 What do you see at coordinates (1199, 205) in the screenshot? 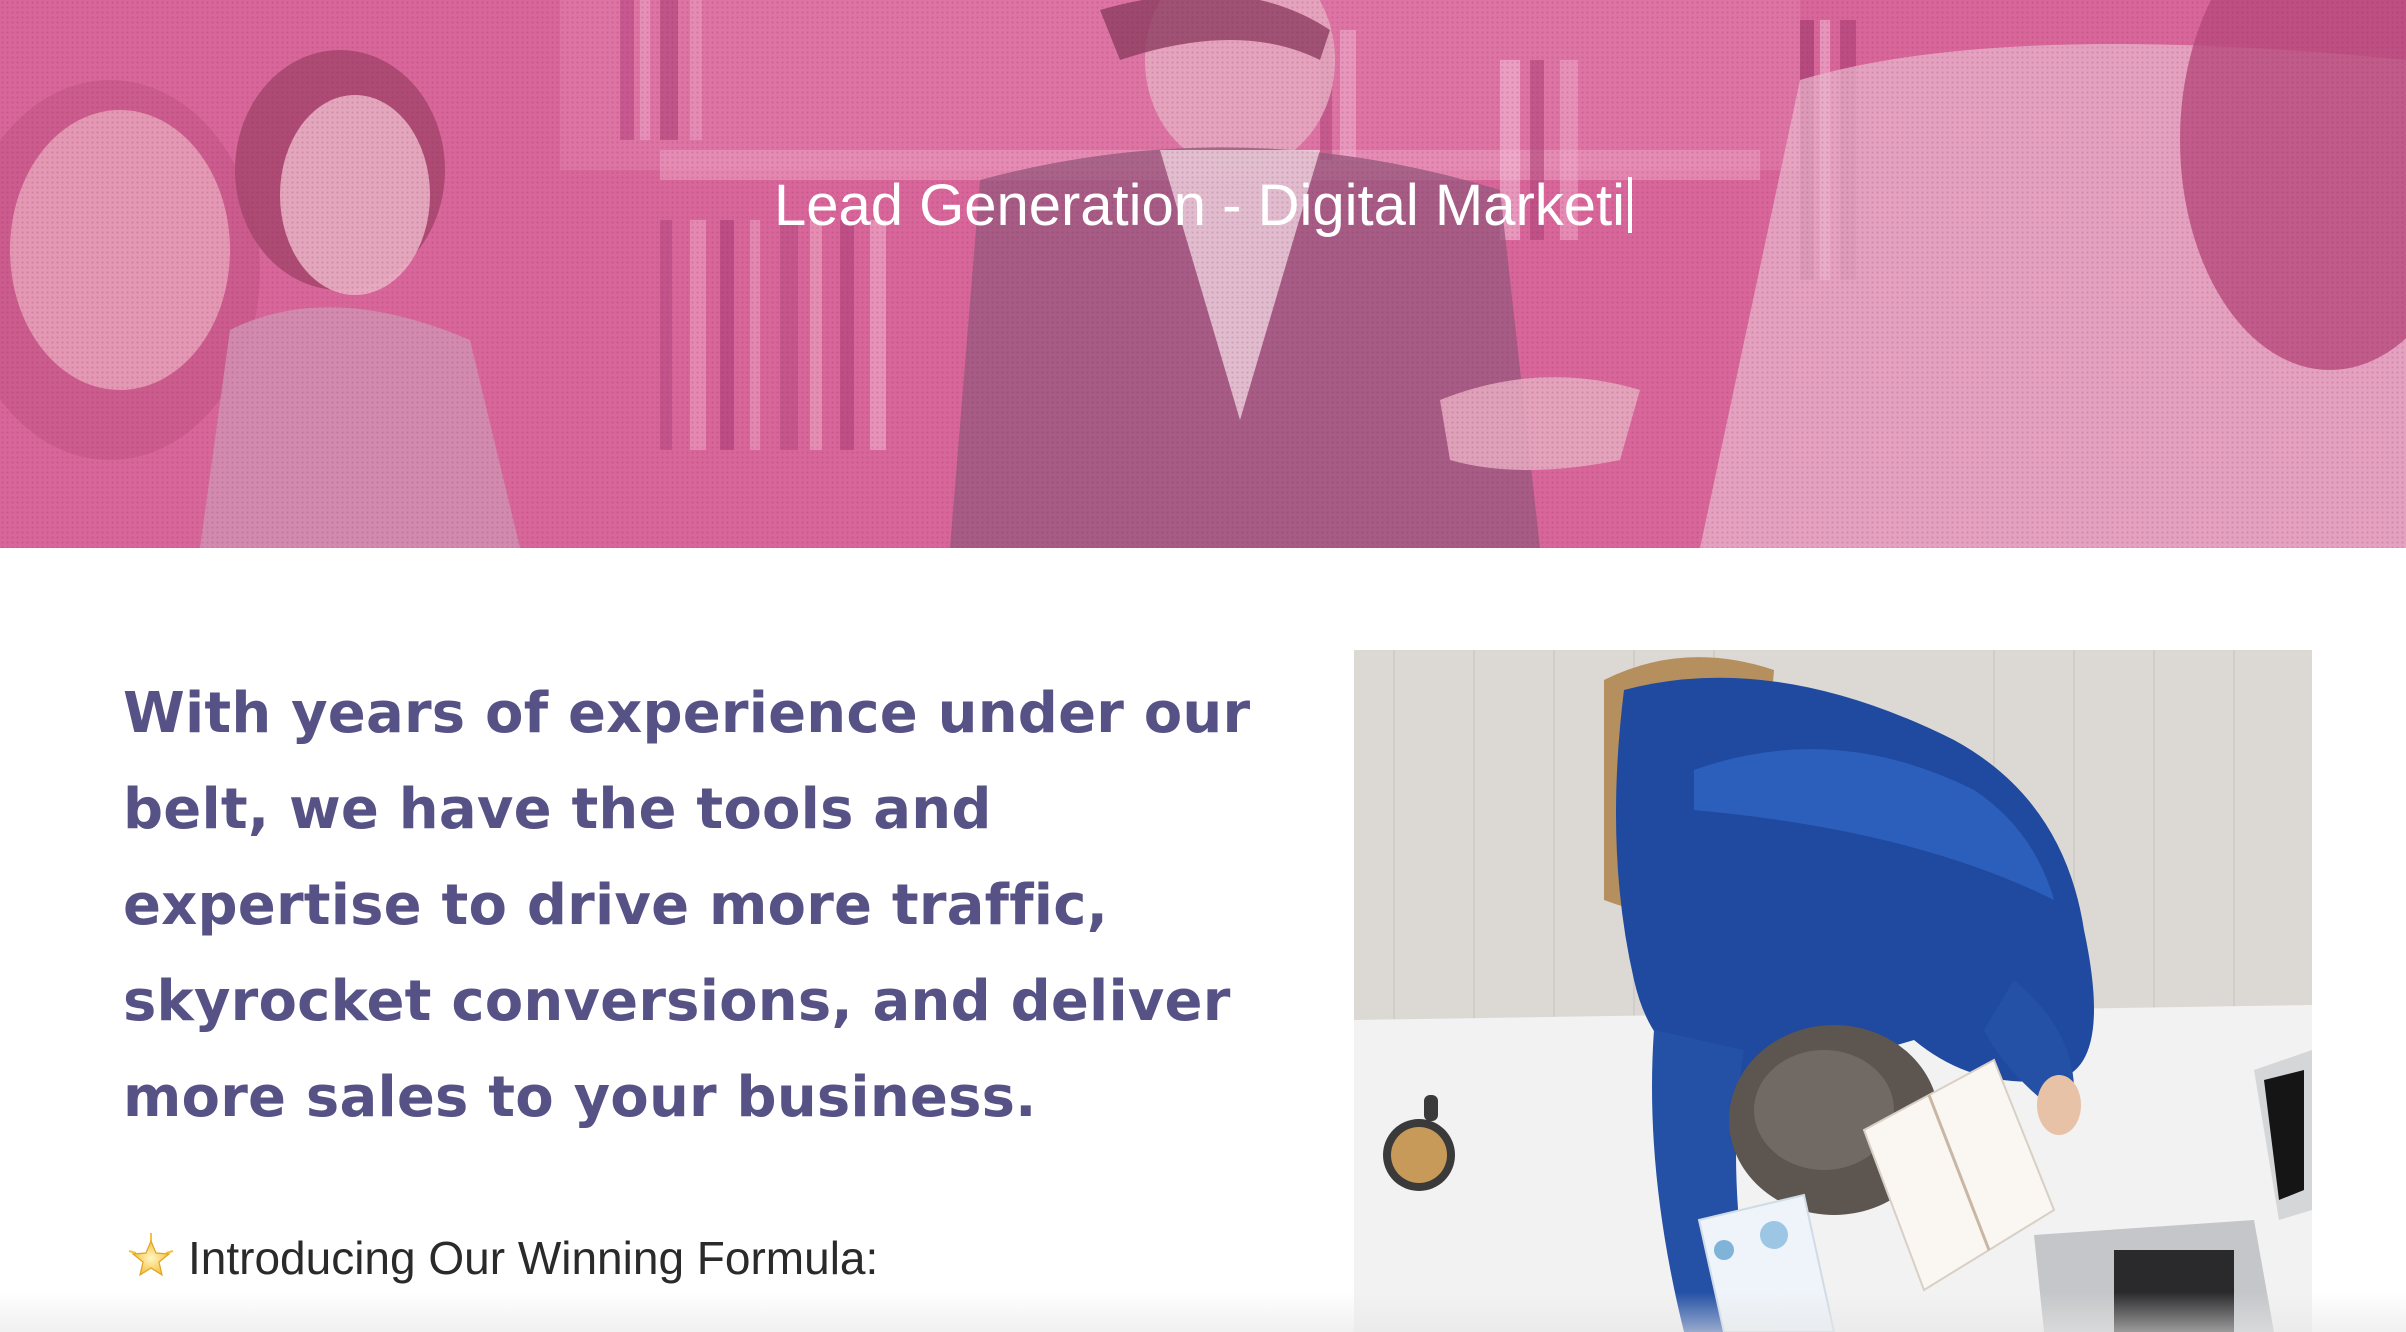
I see `hero-title-text: Lead Generation - Digital Marketi` at bounding box center [1199, 205].